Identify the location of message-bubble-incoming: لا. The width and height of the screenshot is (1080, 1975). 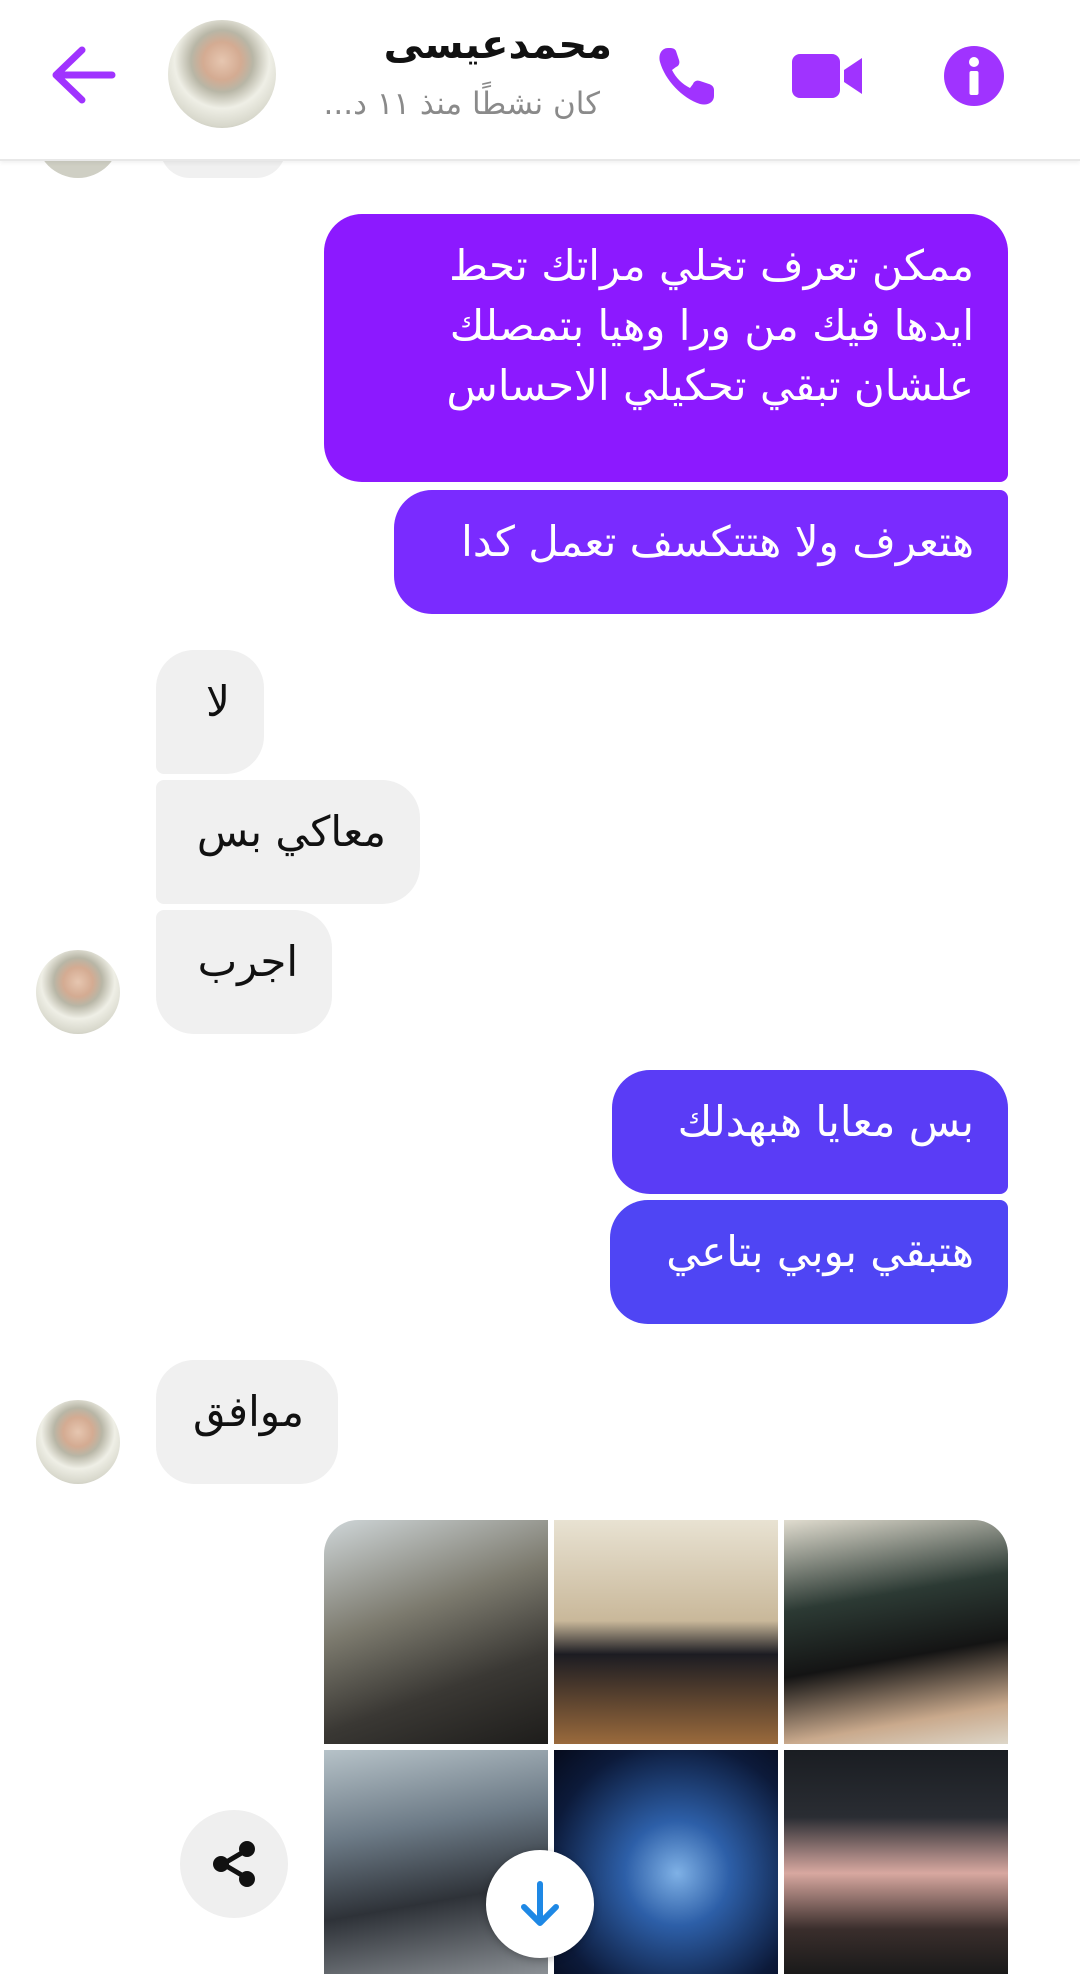
(210, 712).